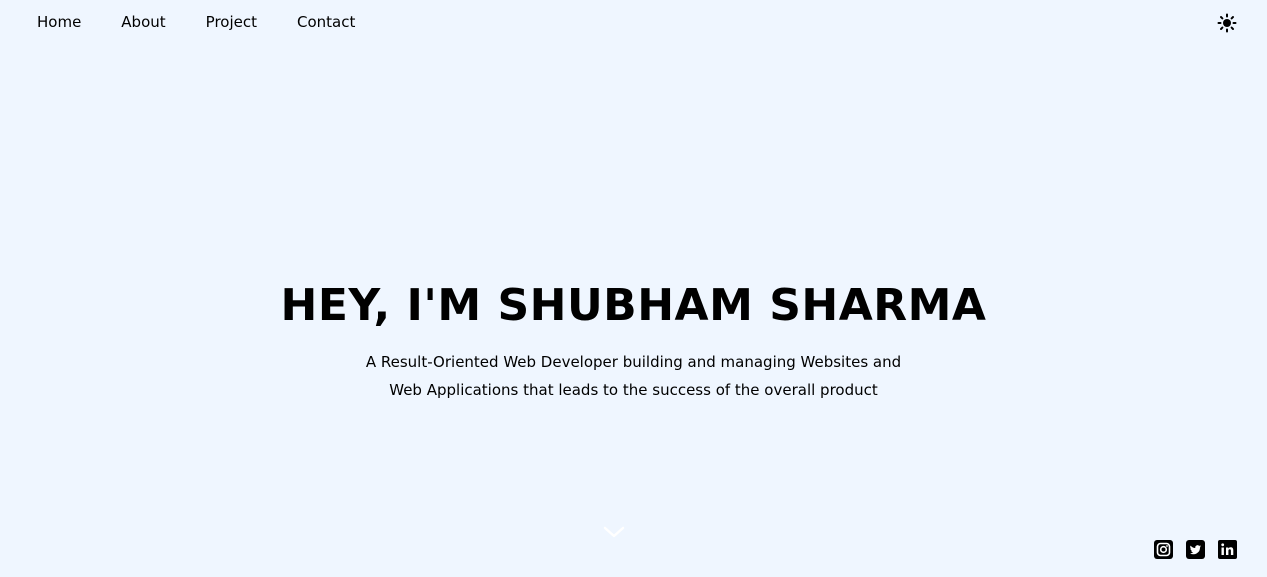 The image size is (1267, 577). I want to click on instagram-icon, so click(1163, 549).